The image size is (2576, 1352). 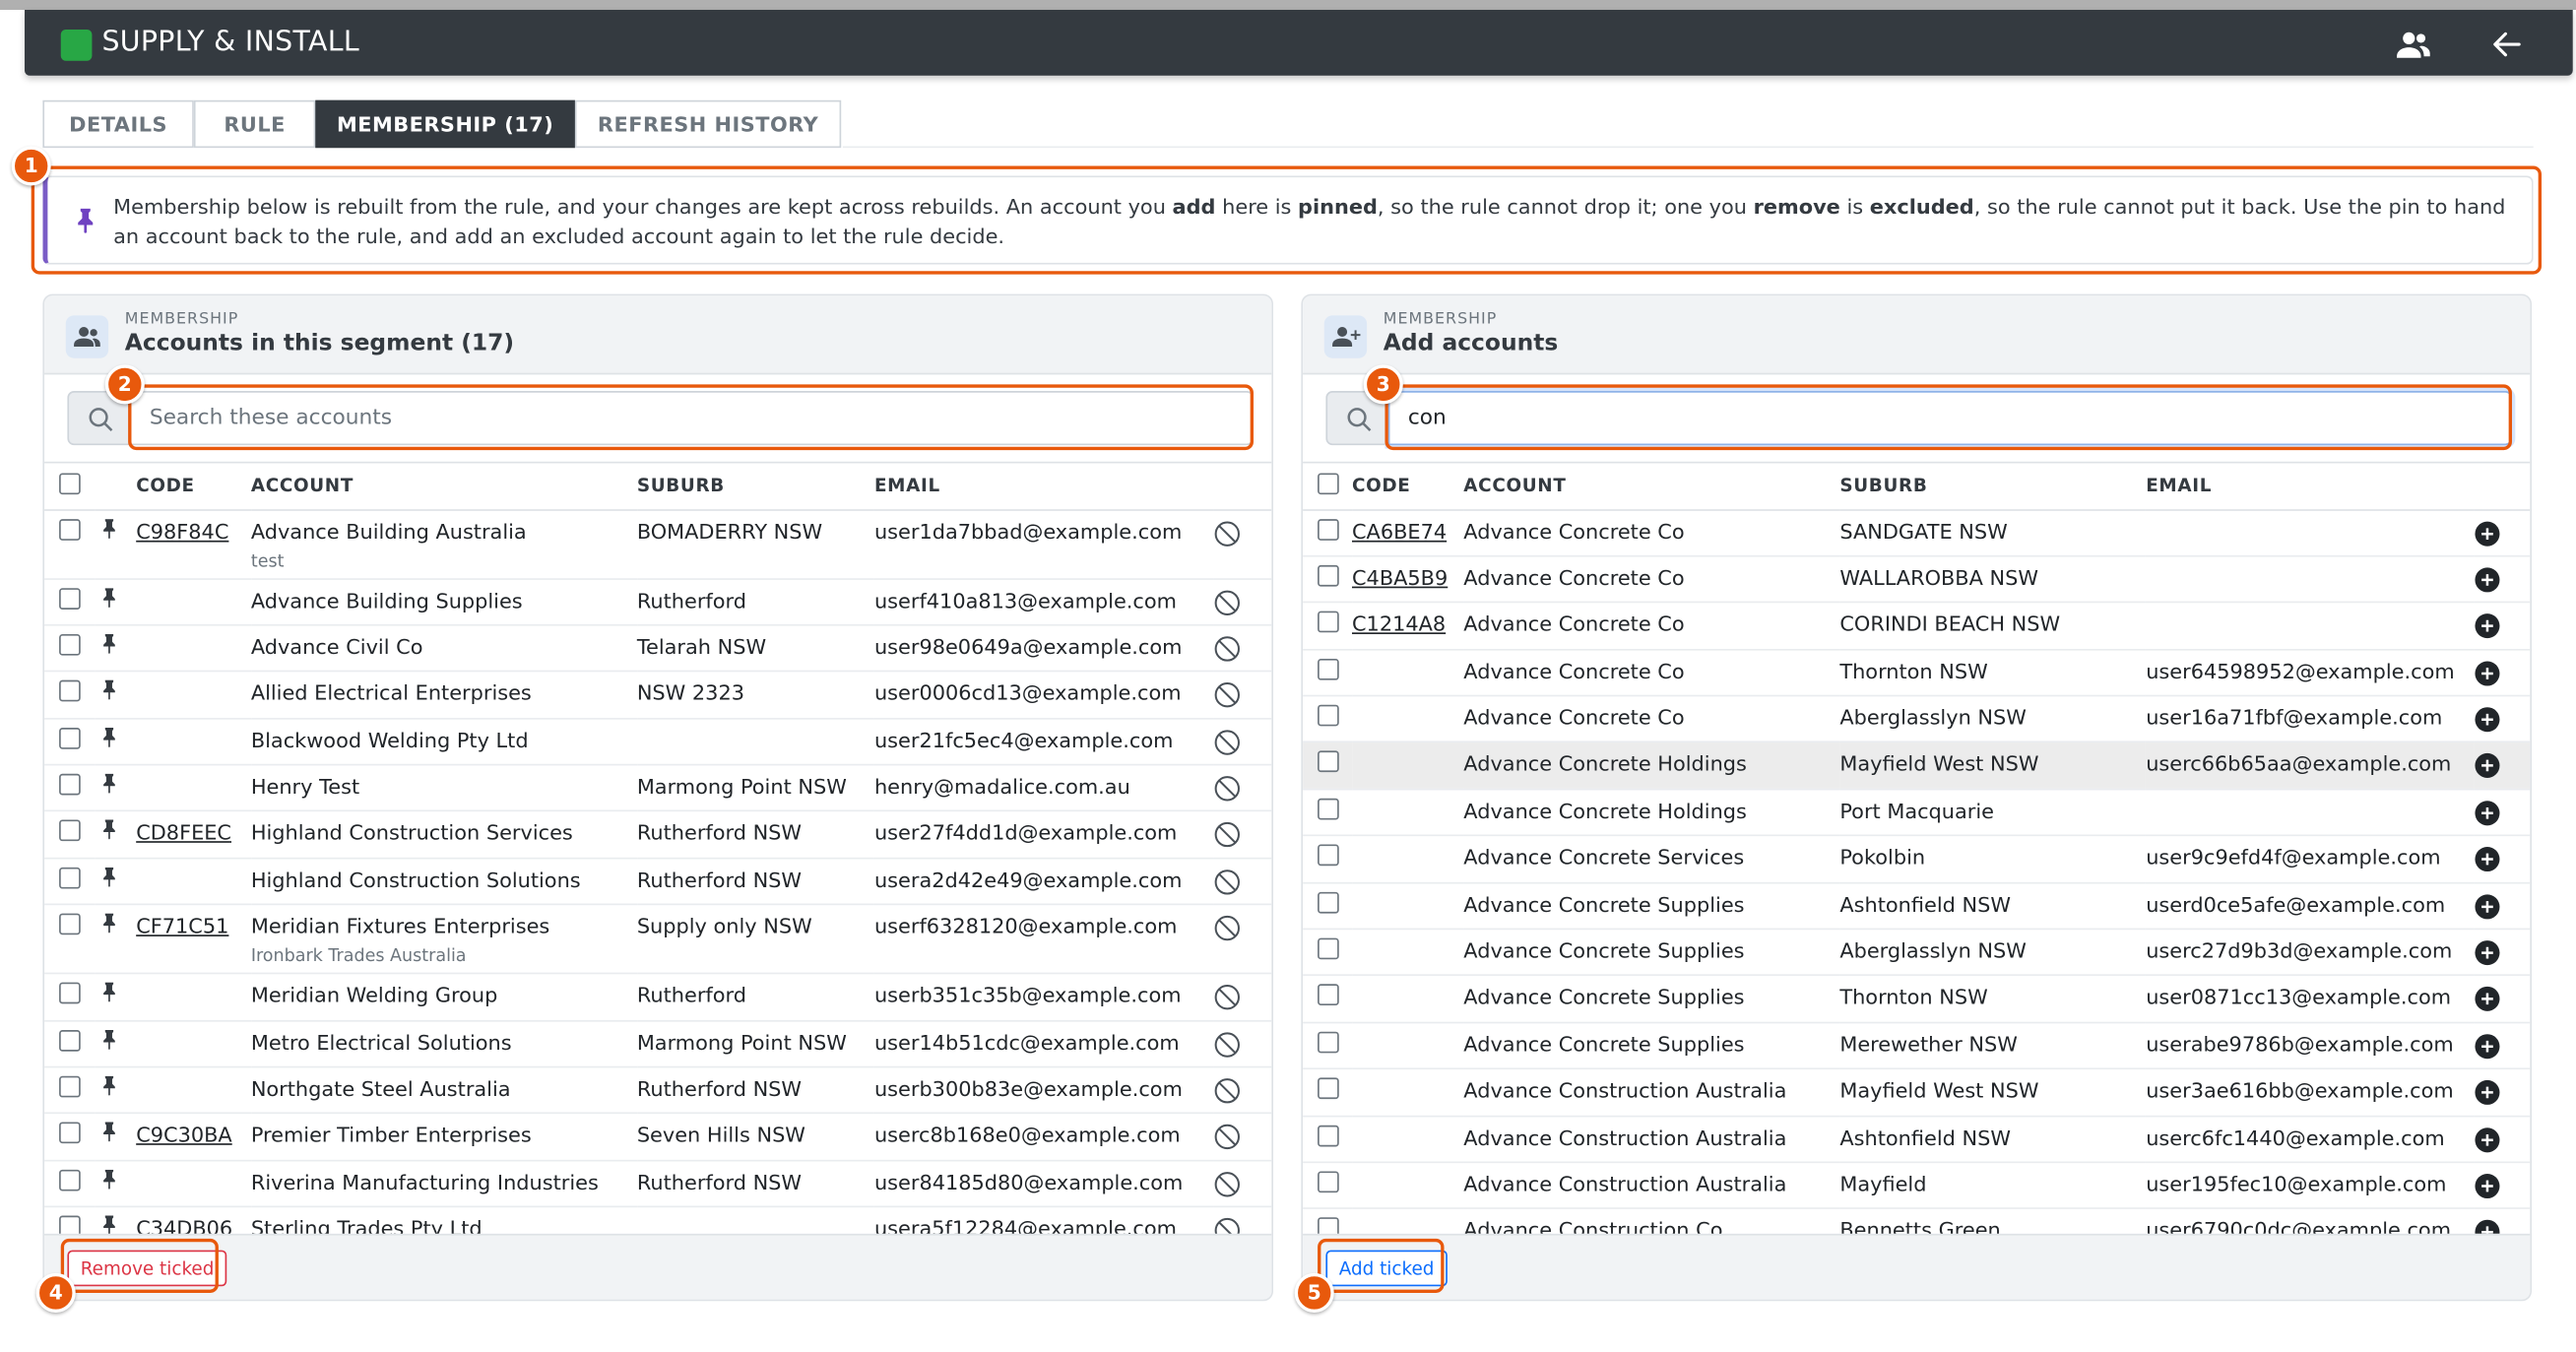 What do you see at coordinates (182, 926) in the screenshot?
I see `account-code-link: CF71C51` at bounding box center [182, 926].